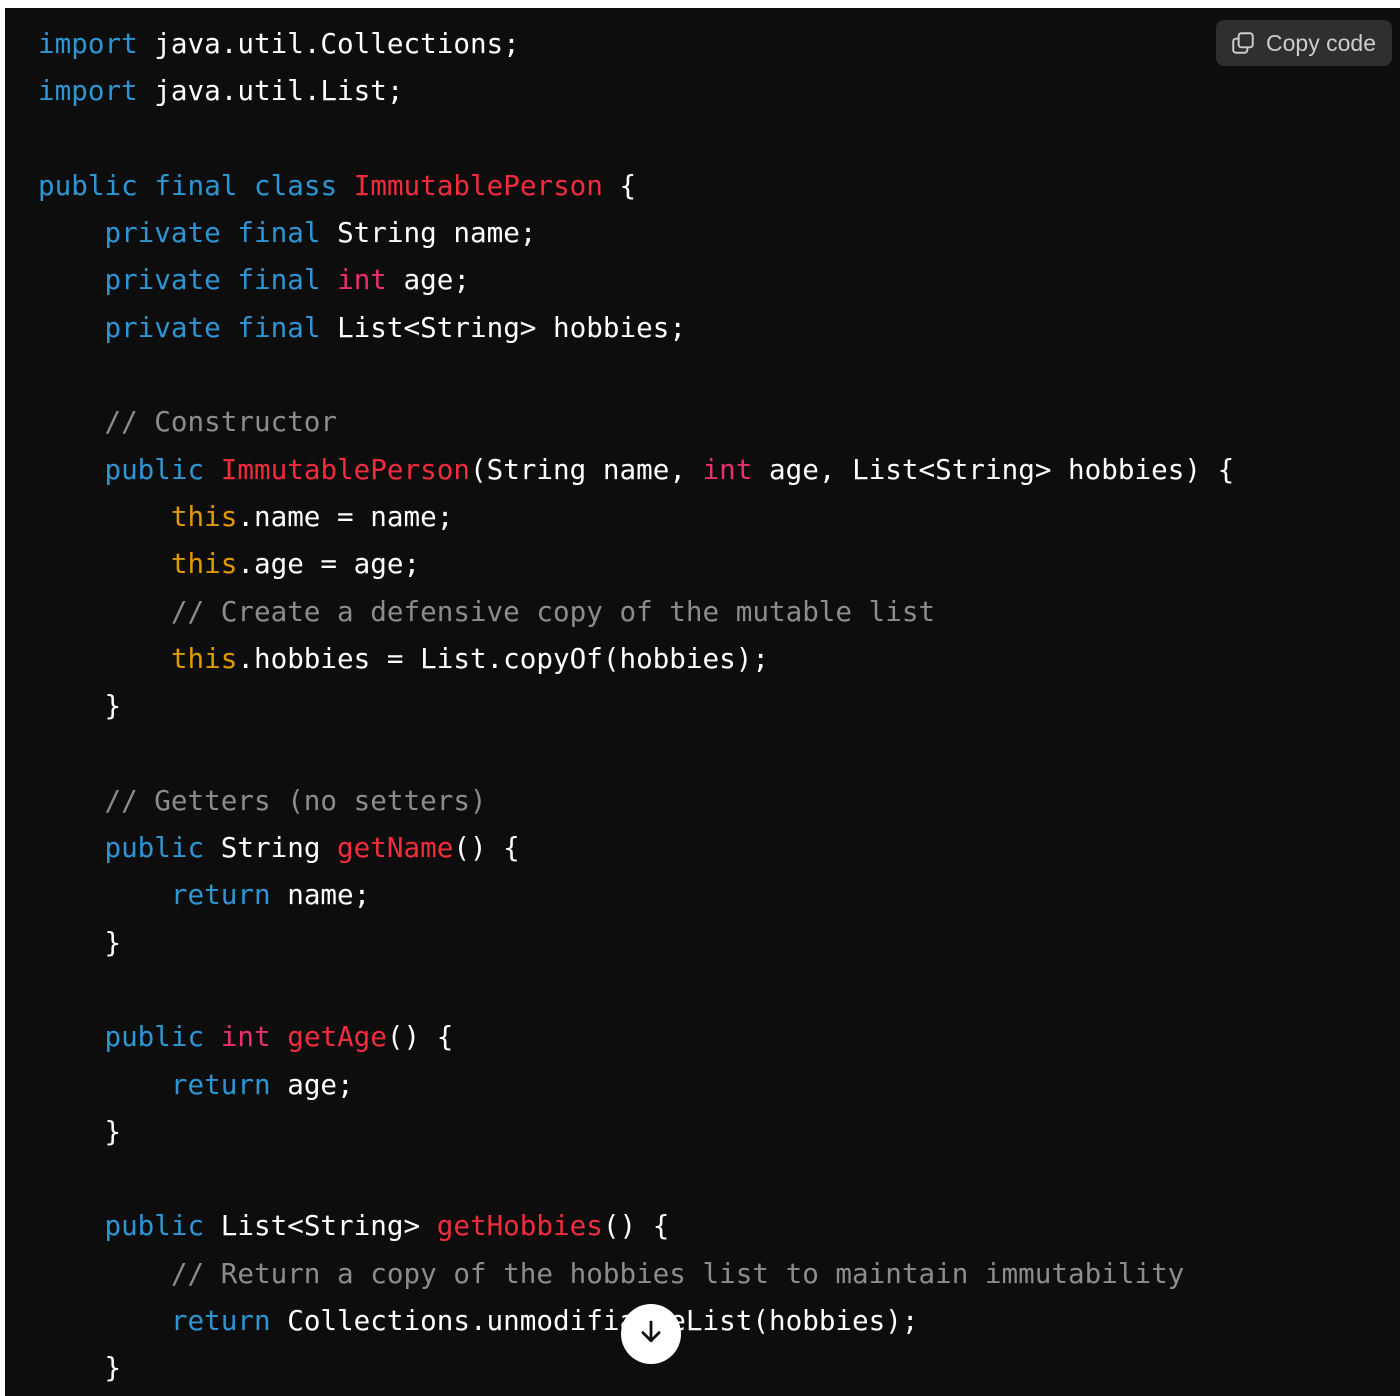 This screenshot has height=1396, width=1400. I want to click on code-line: public List<String> getHobbies() {, so click(636, 1225).